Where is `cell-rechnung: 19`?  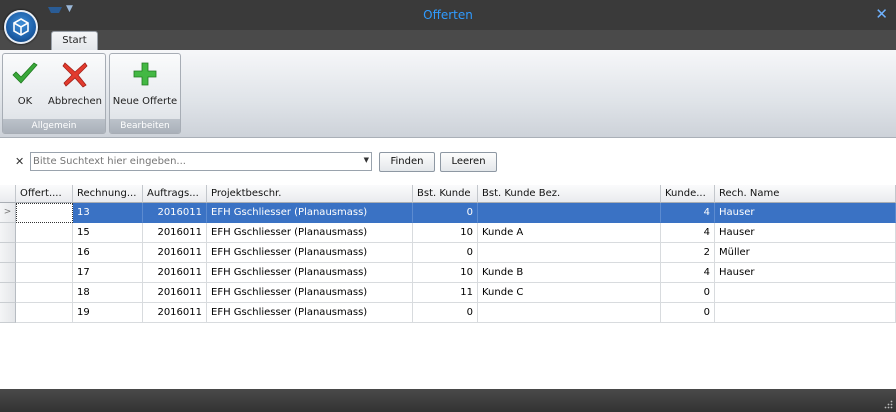 cell-rechnung: 19 is located at coordinates (108, 313).